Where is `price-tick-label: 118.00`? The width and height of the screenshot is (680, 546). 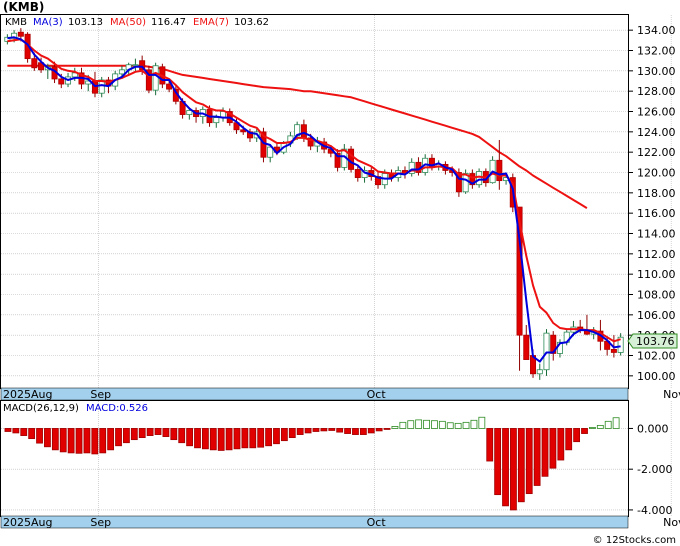 price-tick-label: 118.00 is located at coordinates (656, 193).